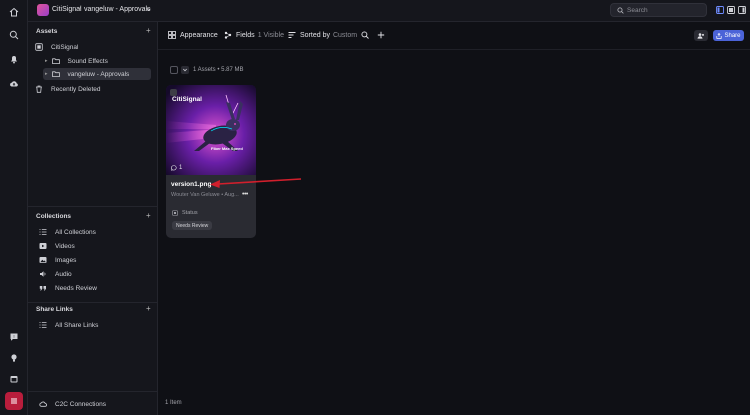  Describe the element at coordinates (43, 288) in the screenshot. I see `quote-icon` at that location.